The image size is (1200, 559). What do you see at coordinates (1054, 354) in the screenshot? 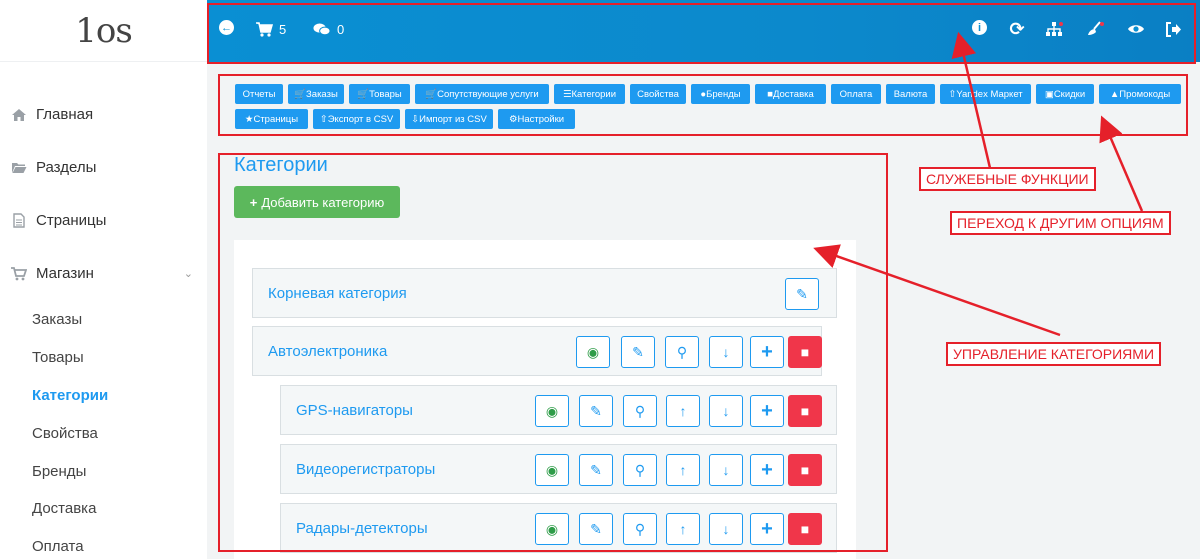
I see `annotation-label-manage: УПРАВЛЕНИЕ КАТЕГОРИЯМИ` at bounding box center [1054, 354].